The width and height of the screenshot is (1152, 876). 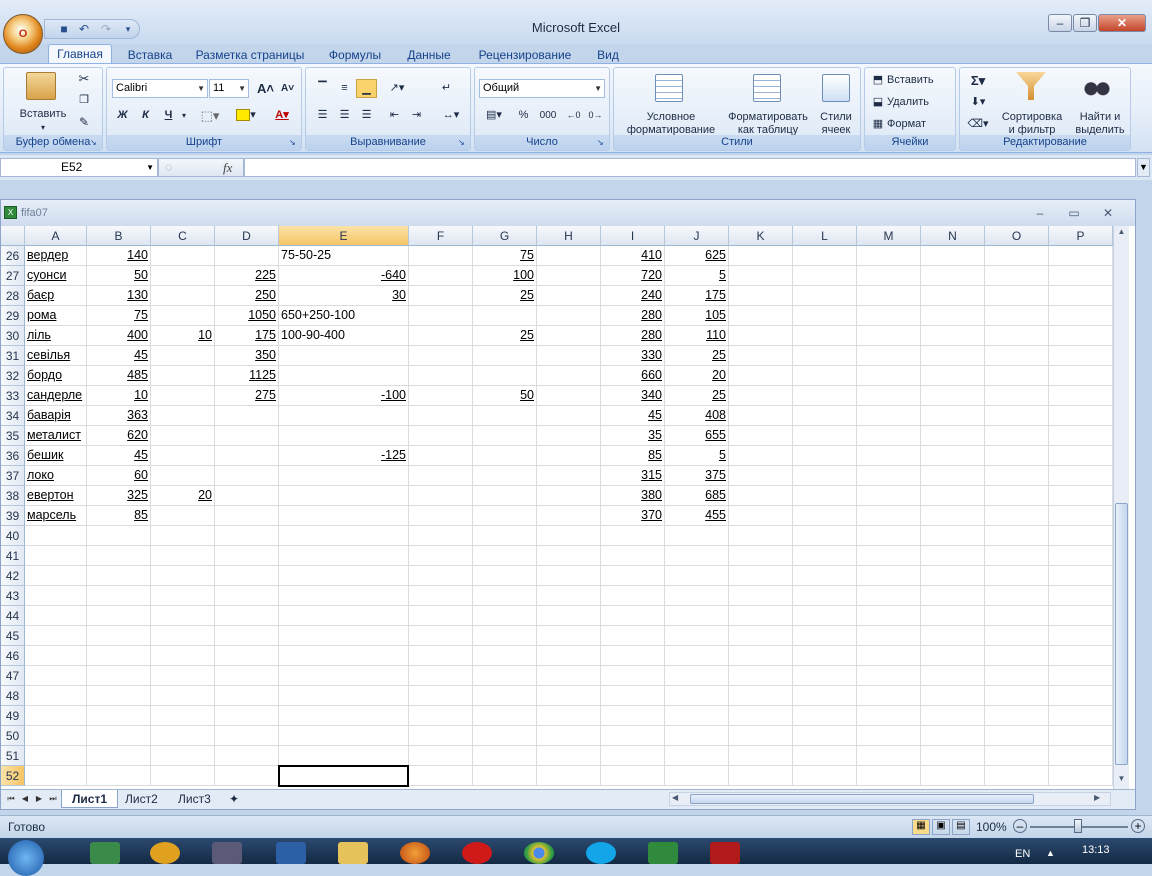 What do you see at coordinates (761, 656) in the screenshot?
I see `cell-k46` at bounding box center [761, 656].